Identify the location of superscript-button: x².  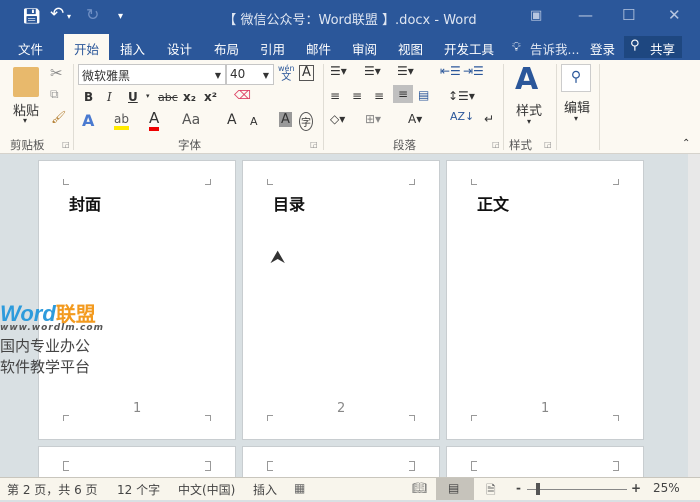
(210, 97).